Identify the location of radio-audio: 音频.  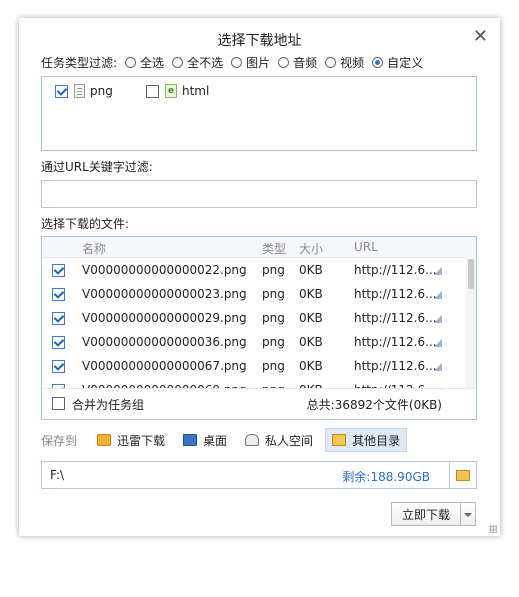
(297, 62).